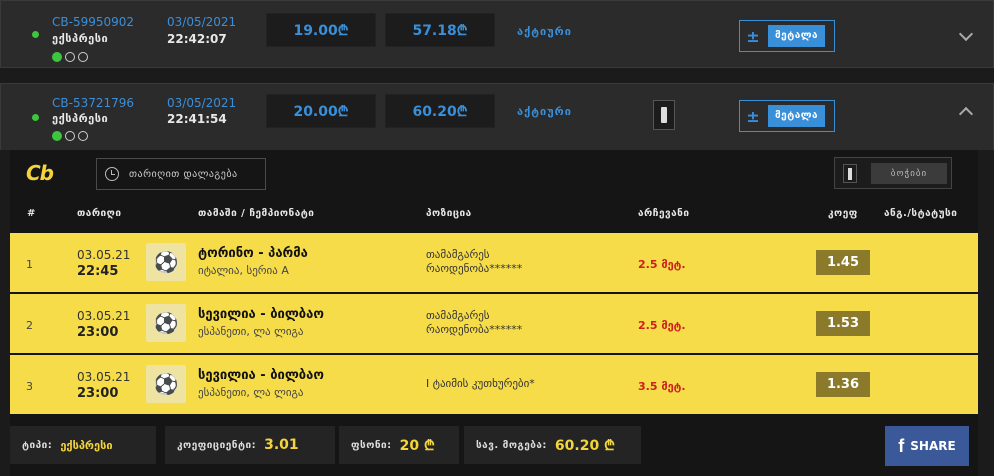 Image resolution: width=994 pixels, height=476 pixels. I want to click on match-time: 22:45, so click(98, 271).